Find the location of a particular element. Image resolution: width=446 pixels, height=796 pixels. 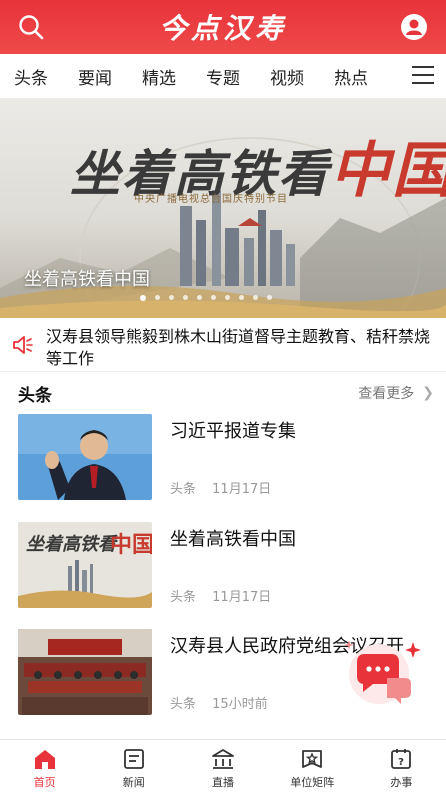

app-header: 今点汉寿 is located at coordinates (223, 27).